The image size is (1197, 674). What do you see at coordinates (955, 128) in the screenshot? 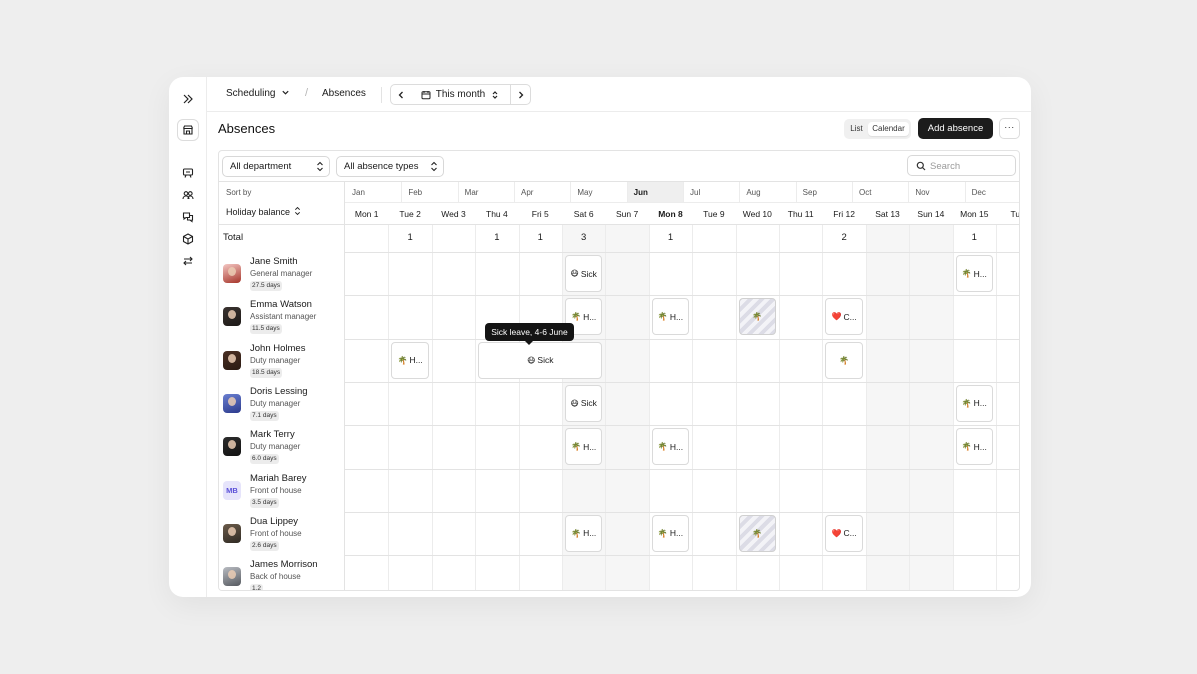
I see `add-absence-button: Add absence` at bounding box center [955, 128].